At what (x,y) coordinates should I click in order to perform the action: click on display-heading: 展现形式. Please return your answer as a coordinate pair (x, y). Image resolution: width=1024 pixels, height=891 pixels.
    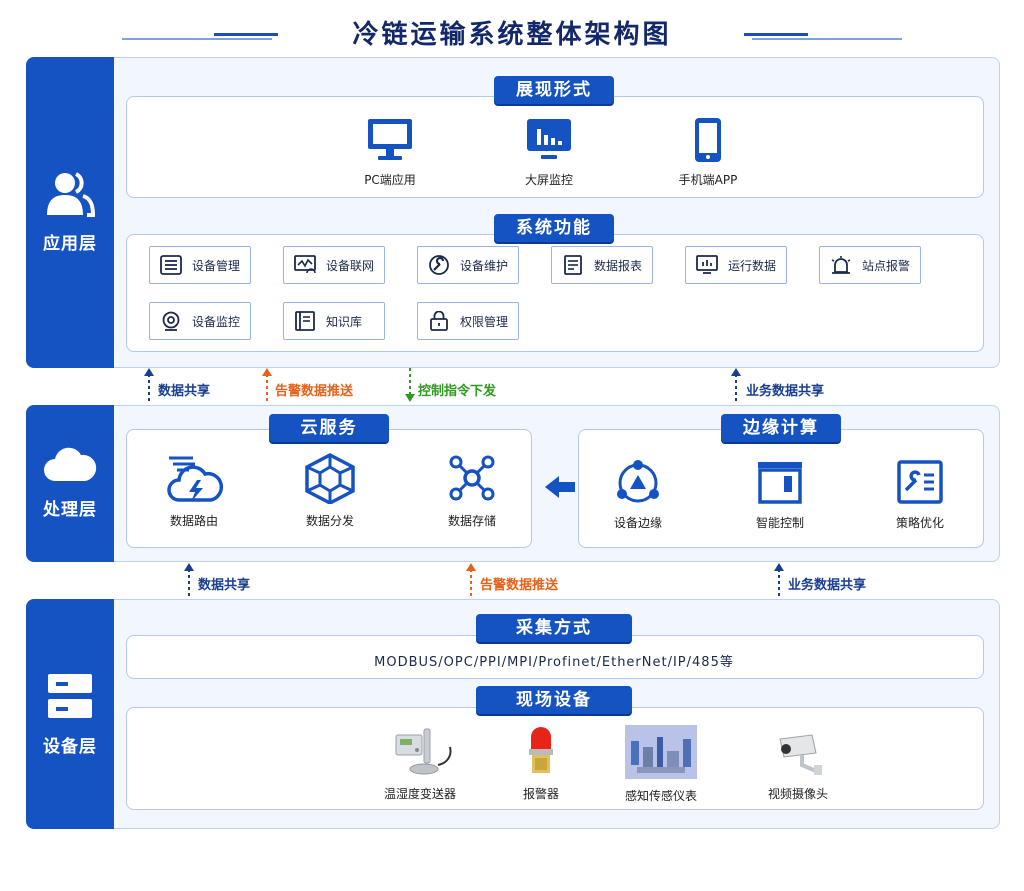
    Looking at the image, I should click on (554, 90).